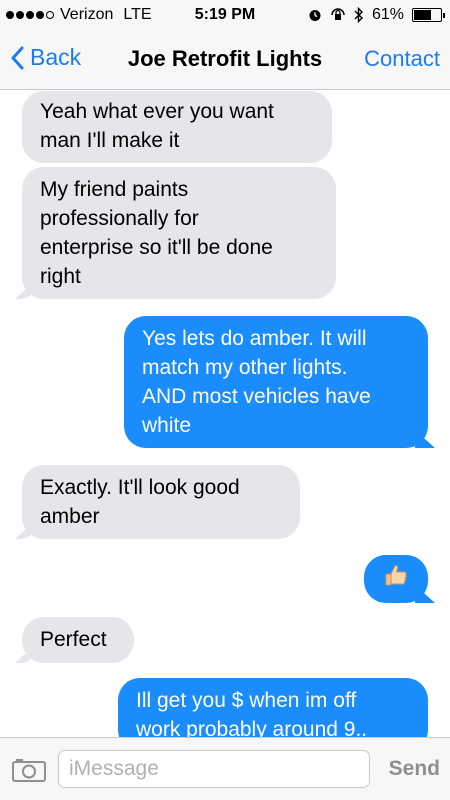 This screenshot has width=450, height=800. I want to click on message-line: right, so click(60, 276).